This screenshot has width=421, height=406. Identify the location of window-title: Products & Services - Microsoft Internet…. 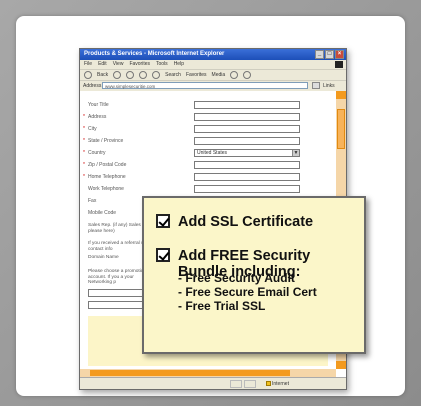
(154, 54).